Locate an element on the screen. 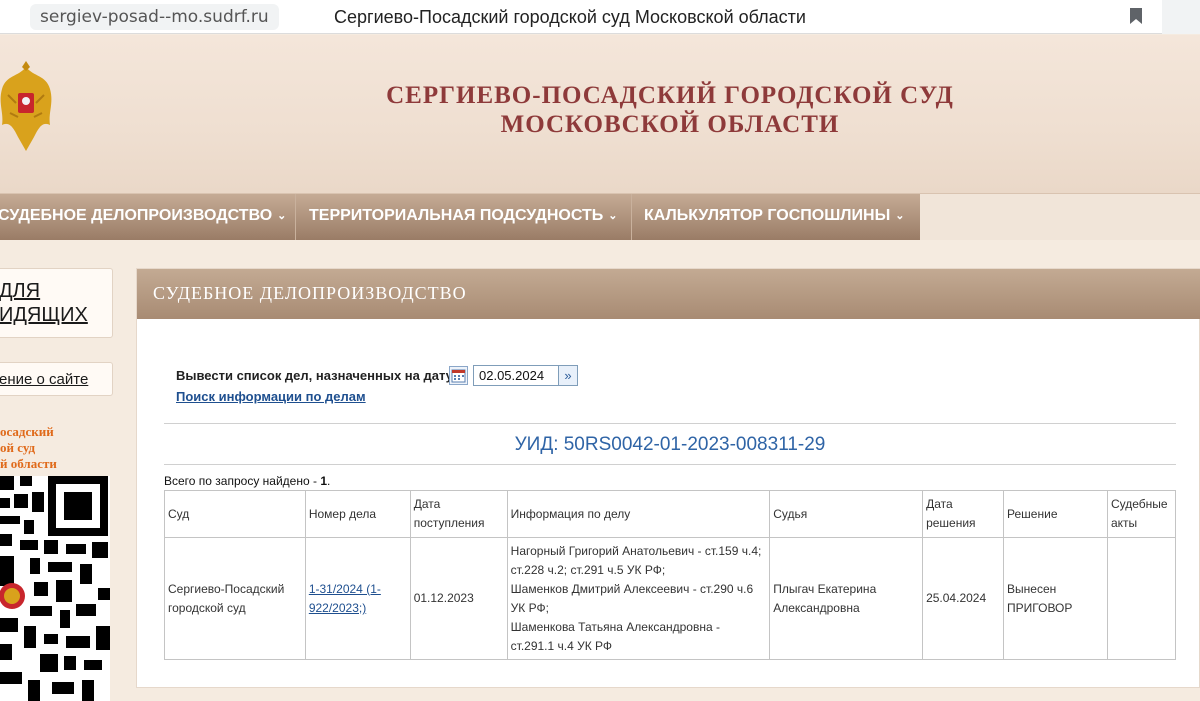 This screenshot has height=701, width=1200. cell-court: Сергиево-Посадский городской суд is located at coordinates (235, 598).